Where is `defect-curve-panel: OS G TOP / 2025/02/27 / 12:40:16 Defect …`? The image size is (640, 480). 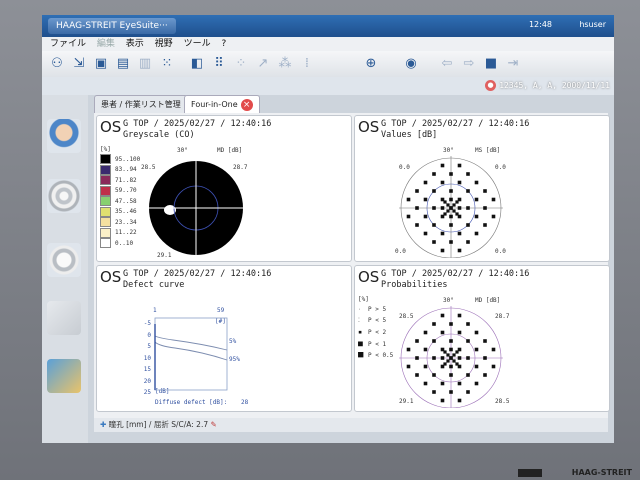 defect-curve-panel: OS G TOP / 2025/02/27 / 12:40:16 Defect … is located at coordinates (224, 338).